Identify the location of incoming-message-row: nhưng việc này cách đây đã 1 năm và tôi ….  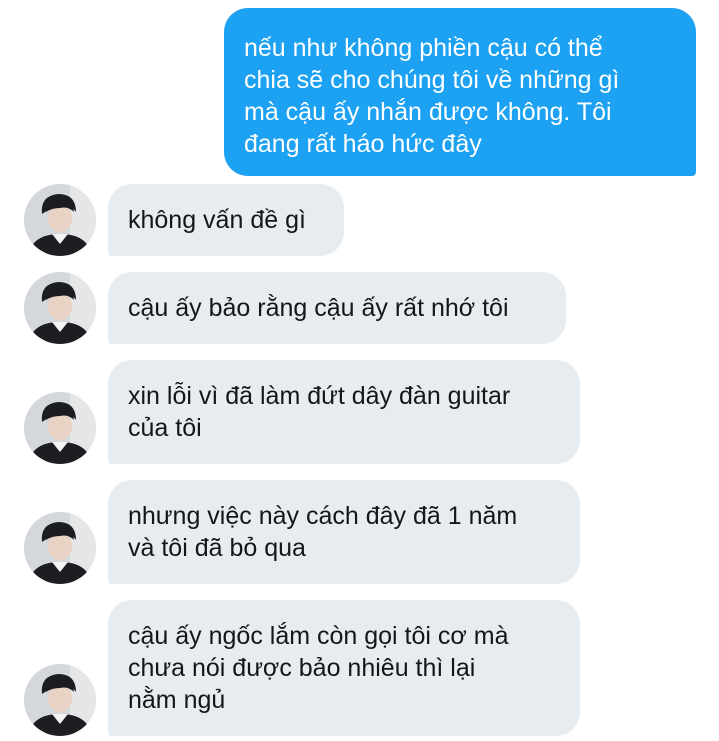
(359, 532).